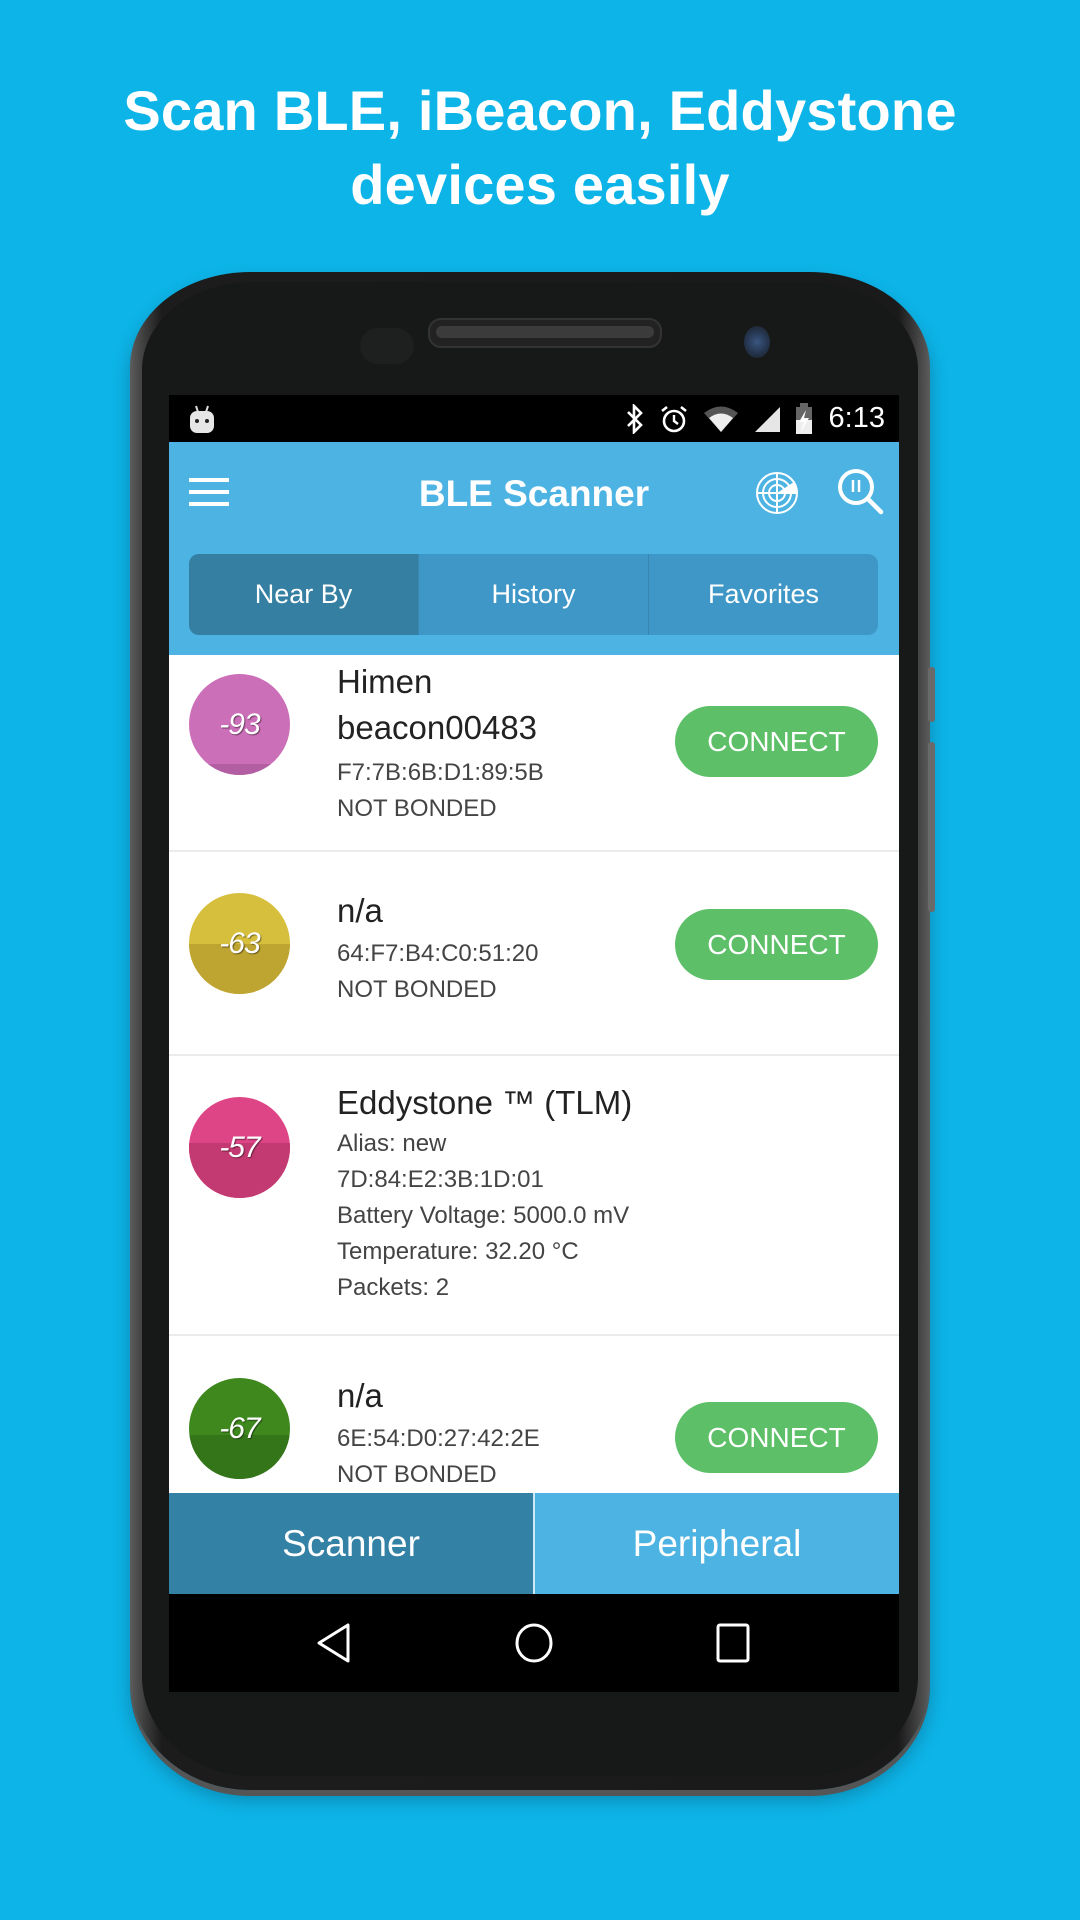  I want to click on front-camera, so click(757, 342).